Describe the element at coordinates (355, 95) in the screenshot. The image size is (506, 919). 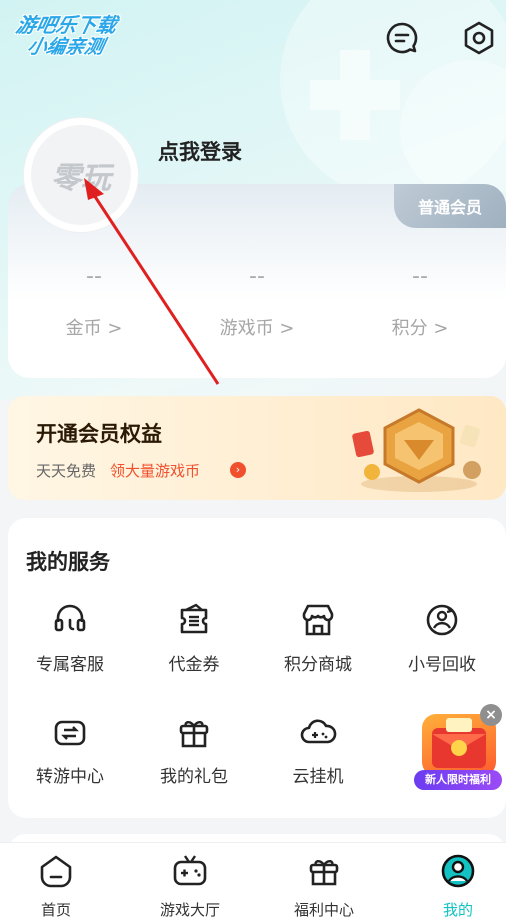
I see `gamepad-decor-icon` at that location.